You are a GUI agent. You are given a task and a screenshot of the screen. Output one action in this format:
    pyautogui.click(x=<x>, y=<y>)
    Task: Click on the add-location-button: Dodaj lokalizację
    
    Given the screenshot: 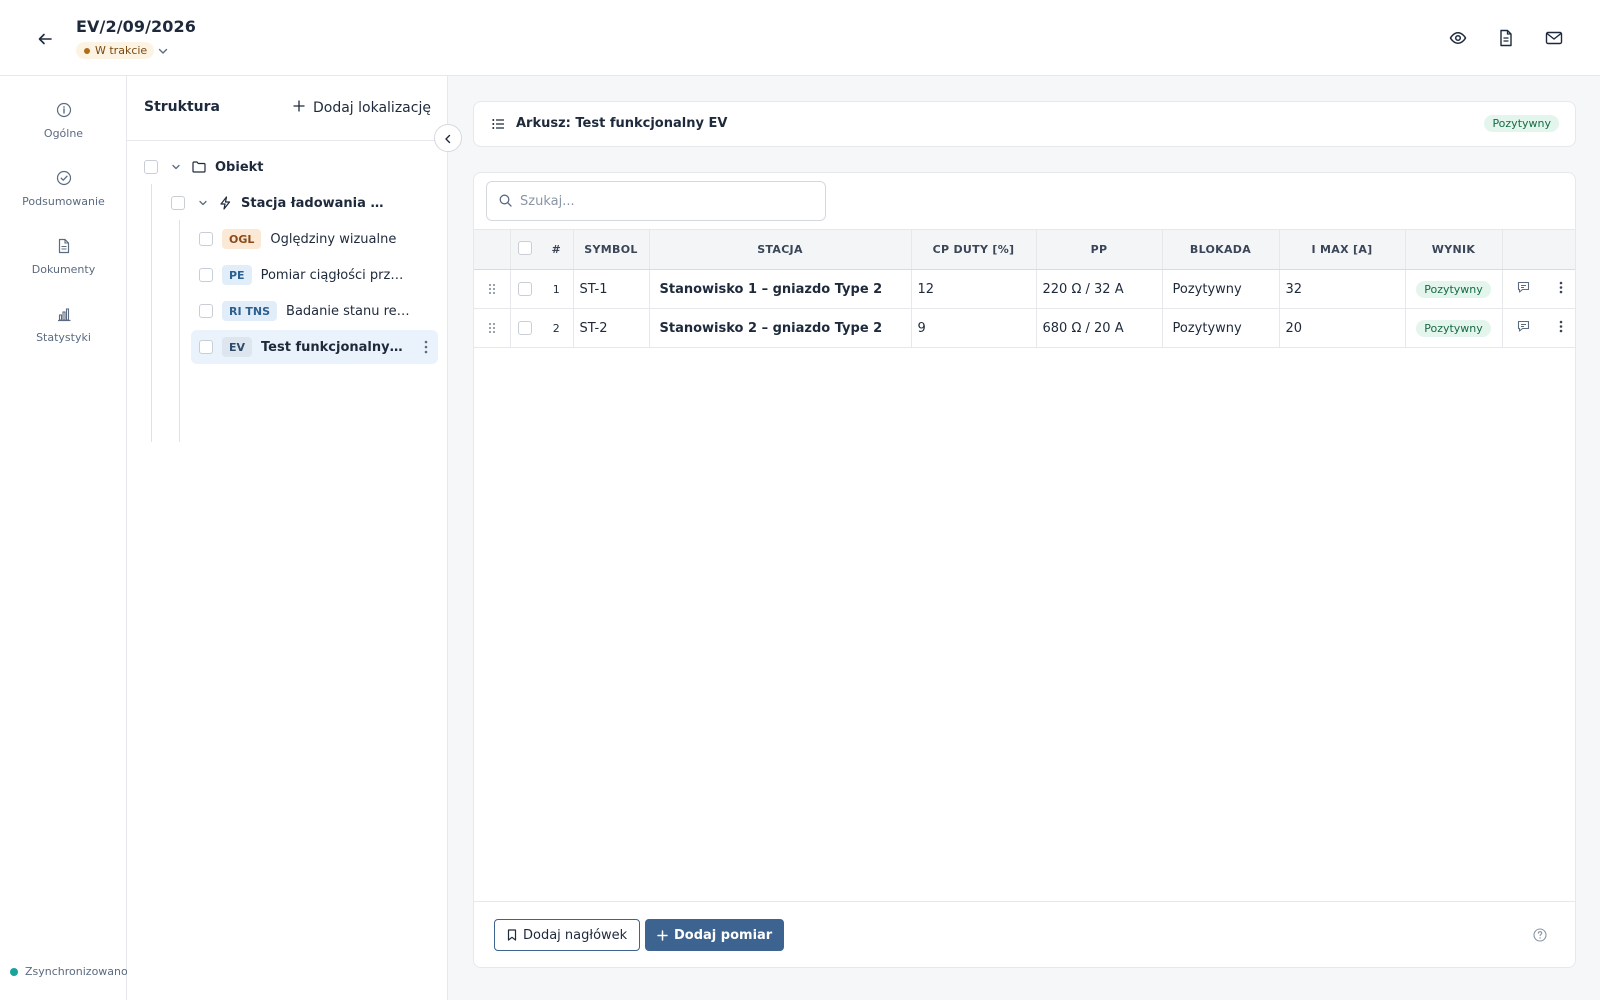 What is the action you would take?
    pyautogui.click(x=362, y=108)
    